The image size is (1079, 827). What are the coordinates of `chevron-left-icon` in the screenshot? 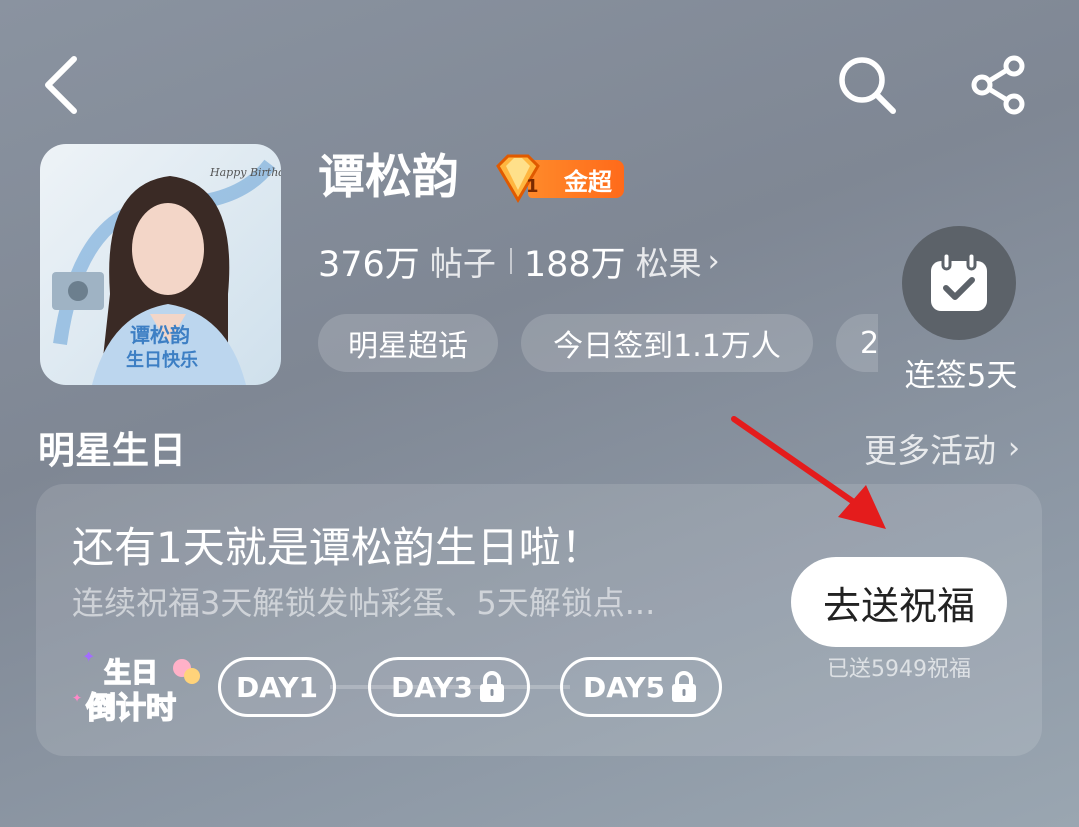 It's located at (61, 85).